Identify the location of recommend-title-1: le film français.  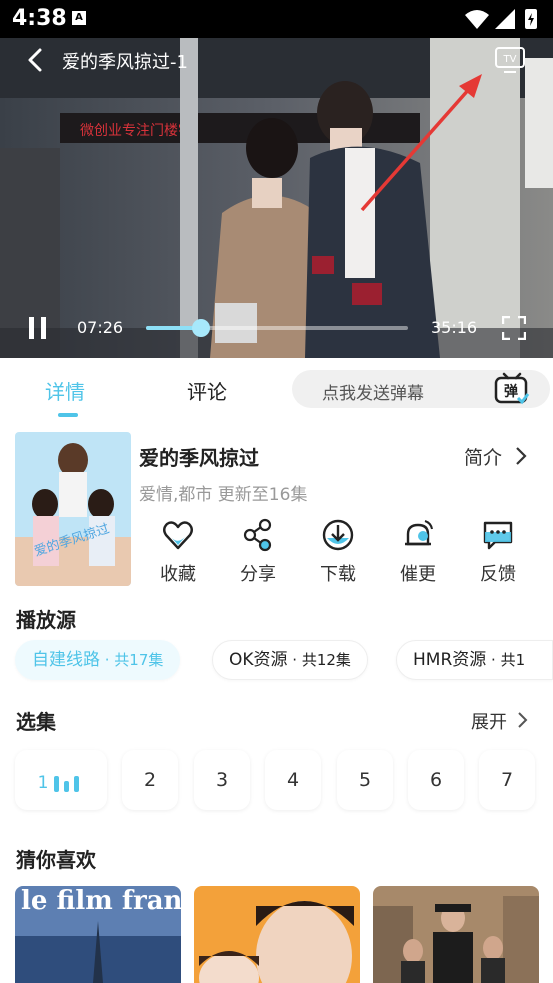
(101, 901).